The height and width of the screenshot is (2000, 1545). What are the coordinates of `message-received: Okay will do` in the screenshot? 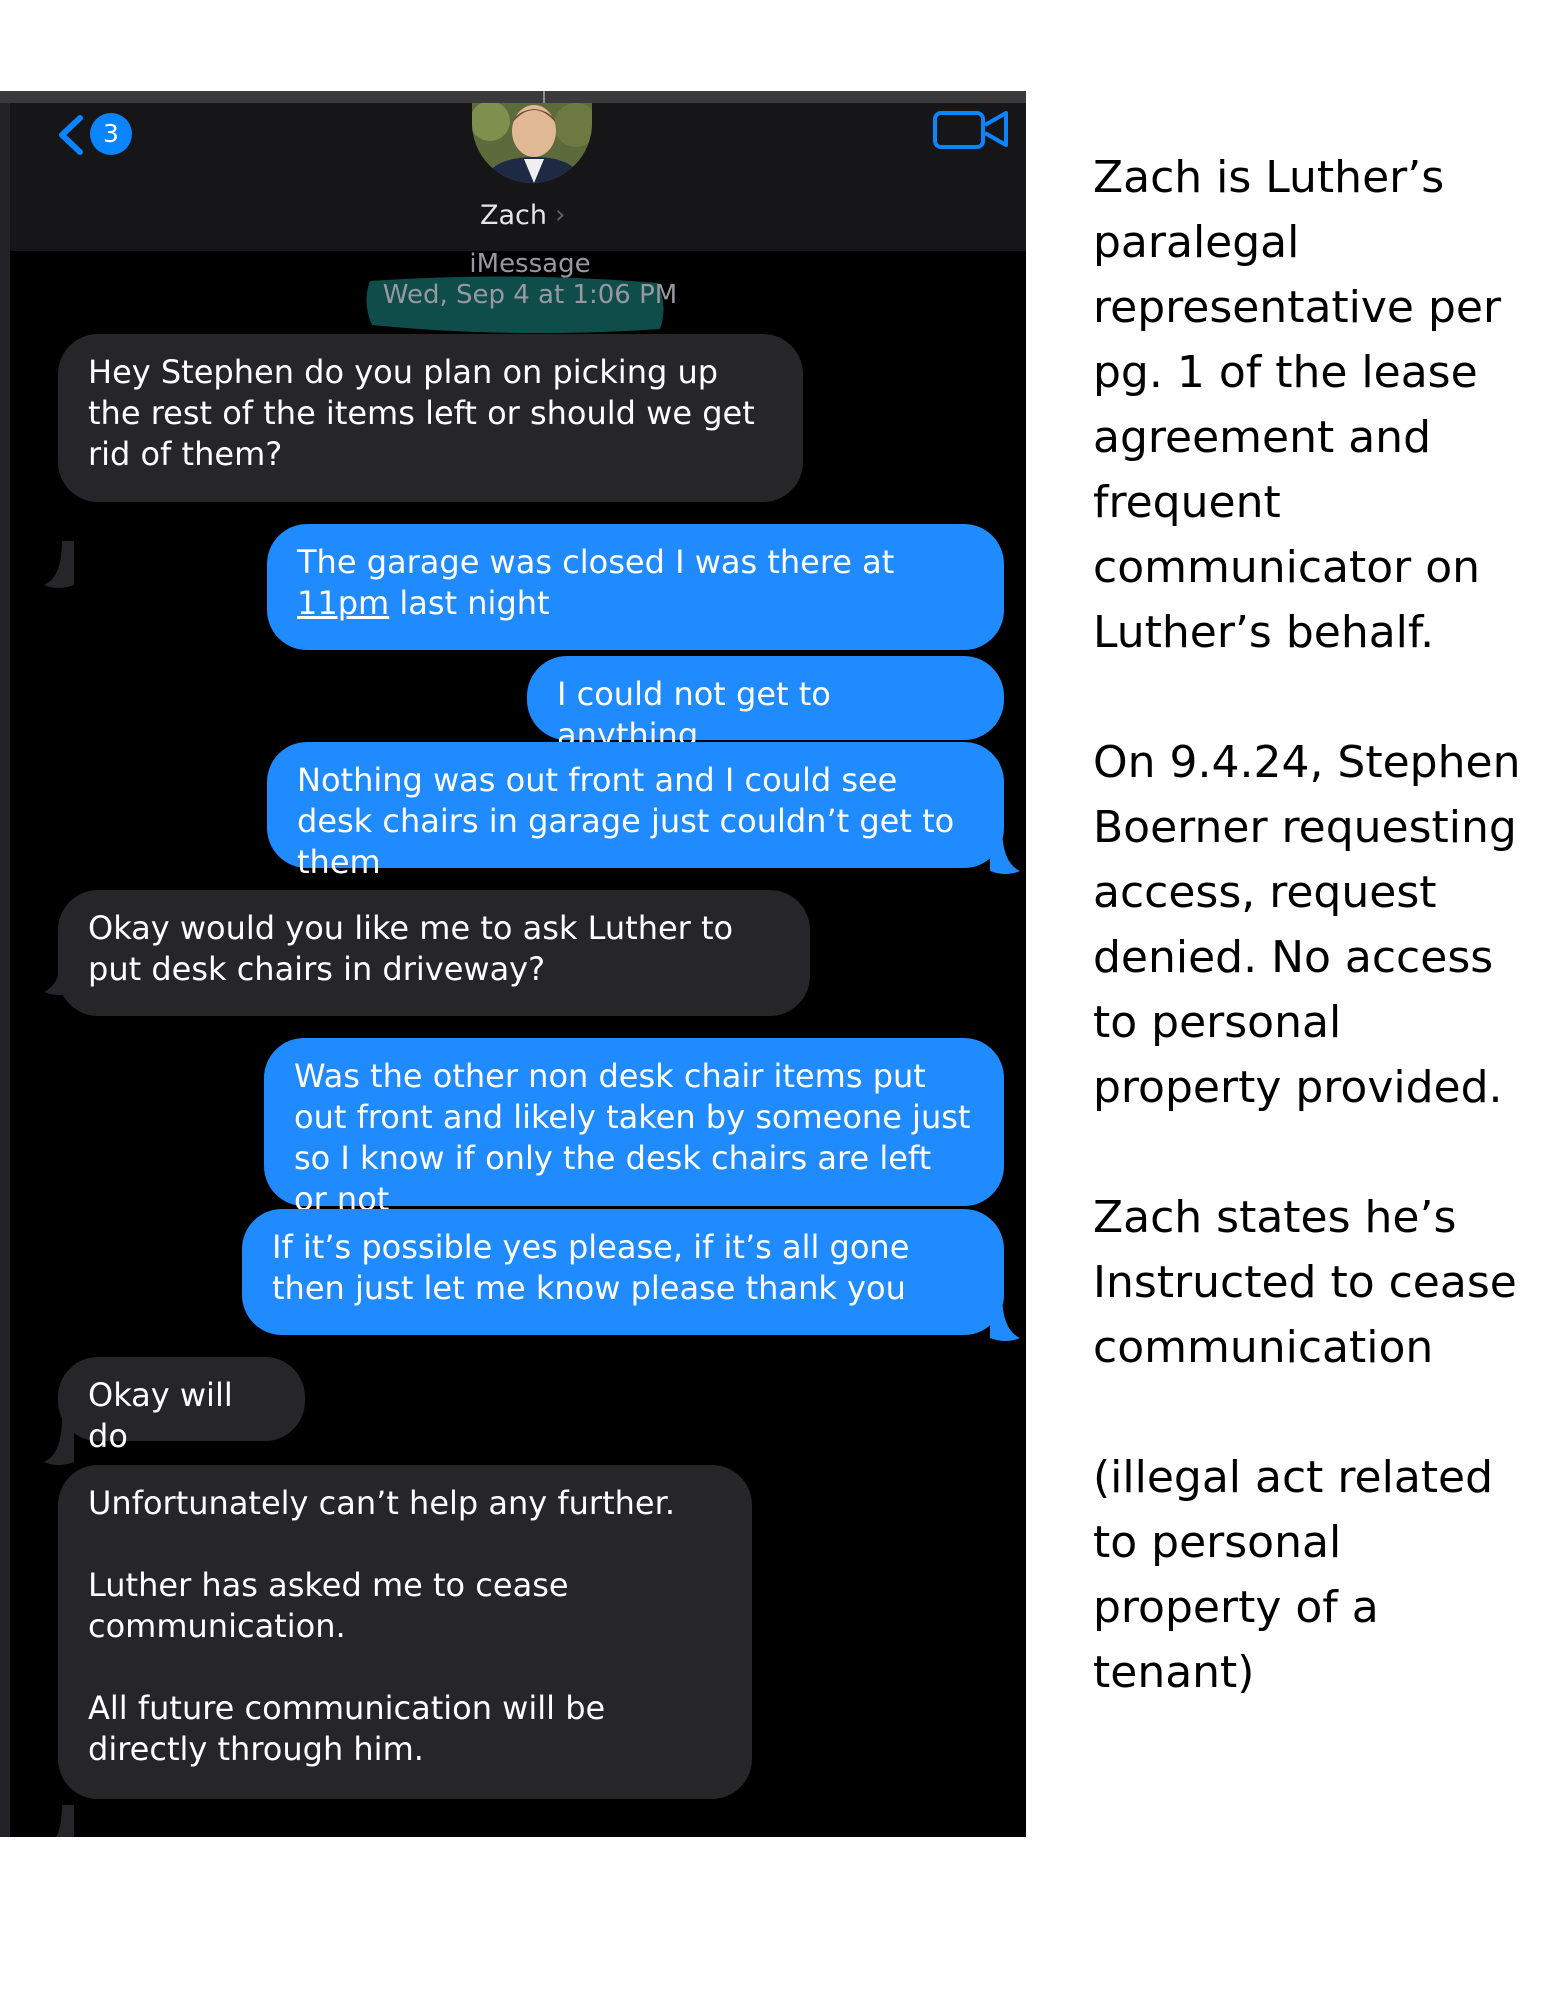 It's located at (181, 1406).